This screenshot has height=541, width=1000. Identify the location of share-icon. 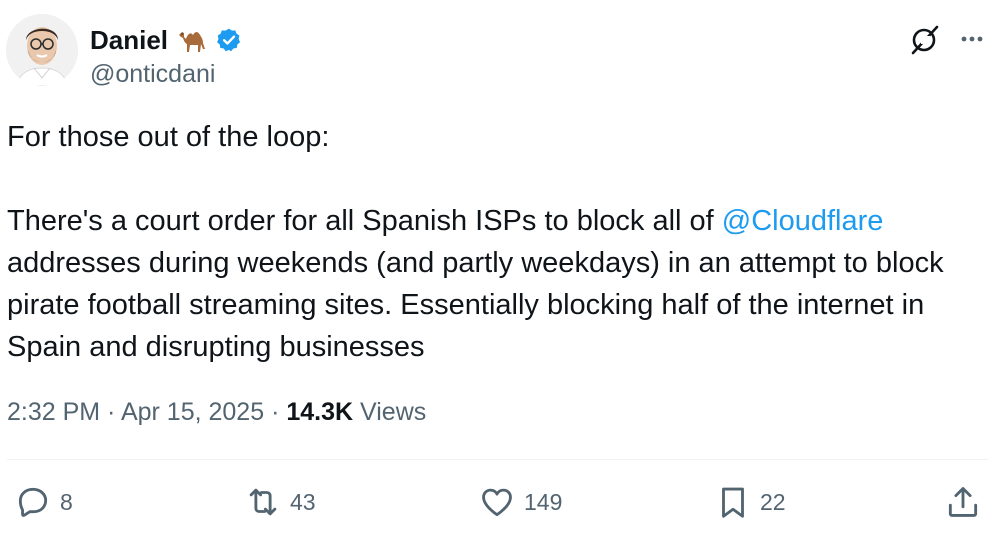
(963, 502).